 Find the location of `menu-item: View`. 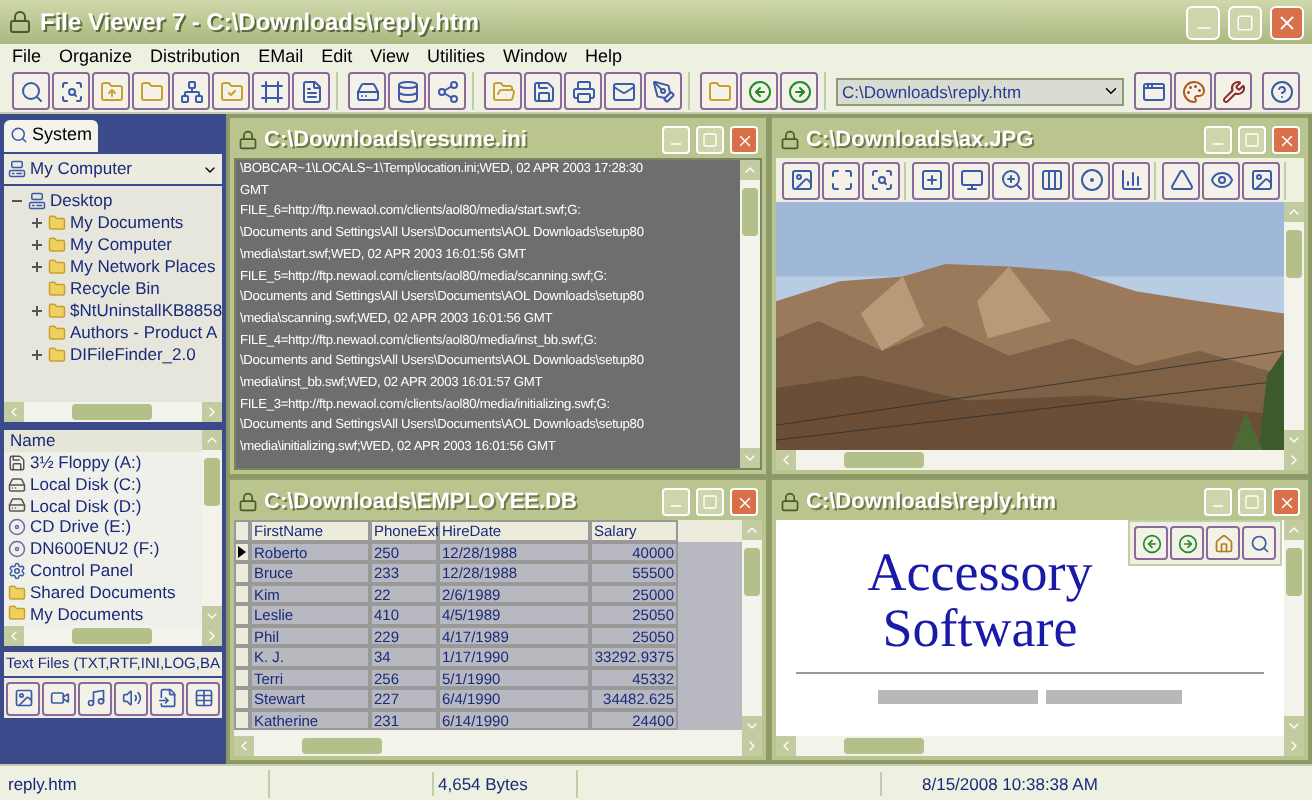

menu-item: View is located at coordinates (389, 57).